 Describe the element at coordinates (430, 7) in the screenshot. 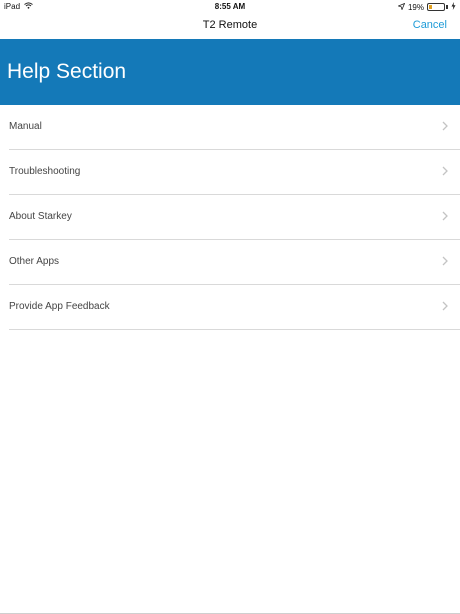

I see `battery-level` at that location.